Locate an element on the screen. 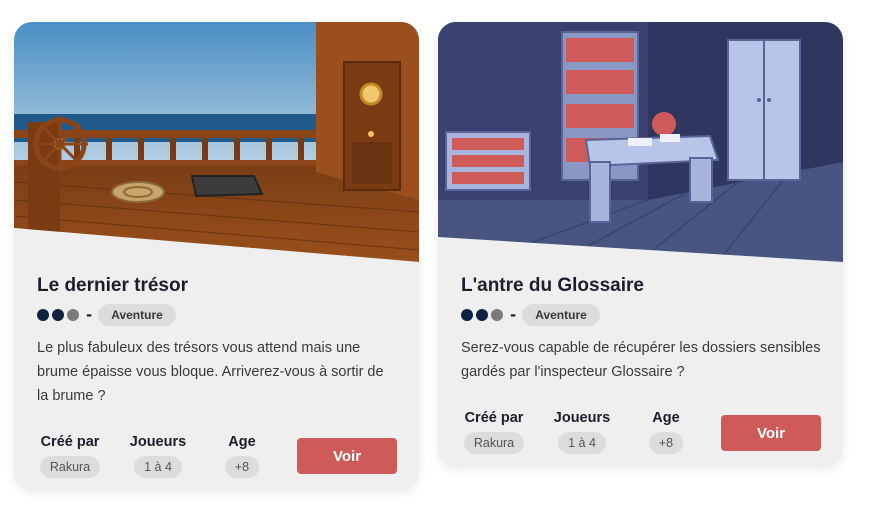 The image size is (869, 528). card-title: L'antre du Glossaire is located at coordinates (552, 285).